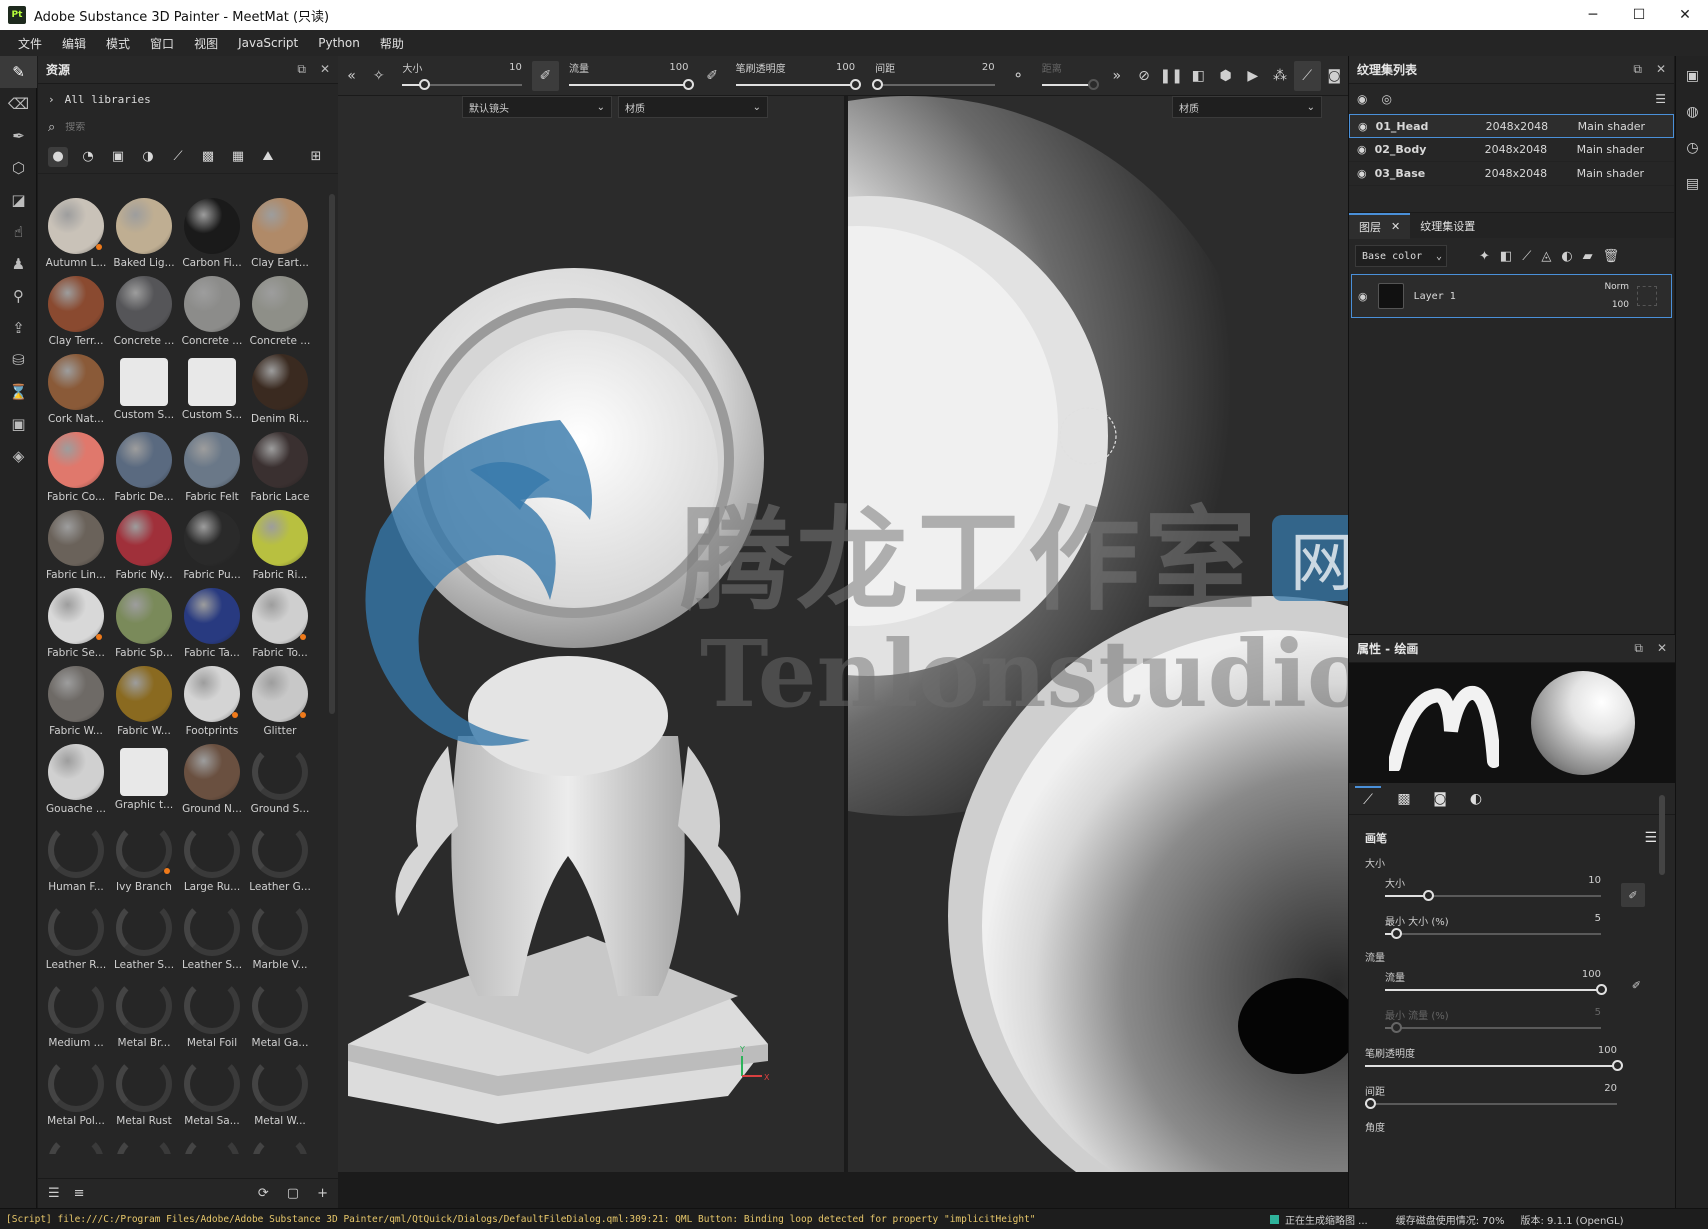  What do you see at coordinates (30, 43) in the screenshot?
I see `menu-file: 文件` at bounding box center [30, 43].